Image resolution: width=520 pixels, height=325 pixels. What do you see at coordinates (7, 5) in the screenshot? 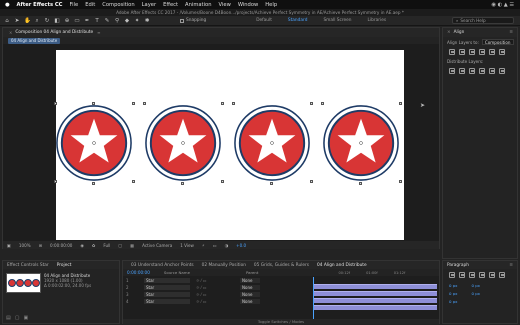
I see `apple-icon: ●` at bounding box center [7, 5].